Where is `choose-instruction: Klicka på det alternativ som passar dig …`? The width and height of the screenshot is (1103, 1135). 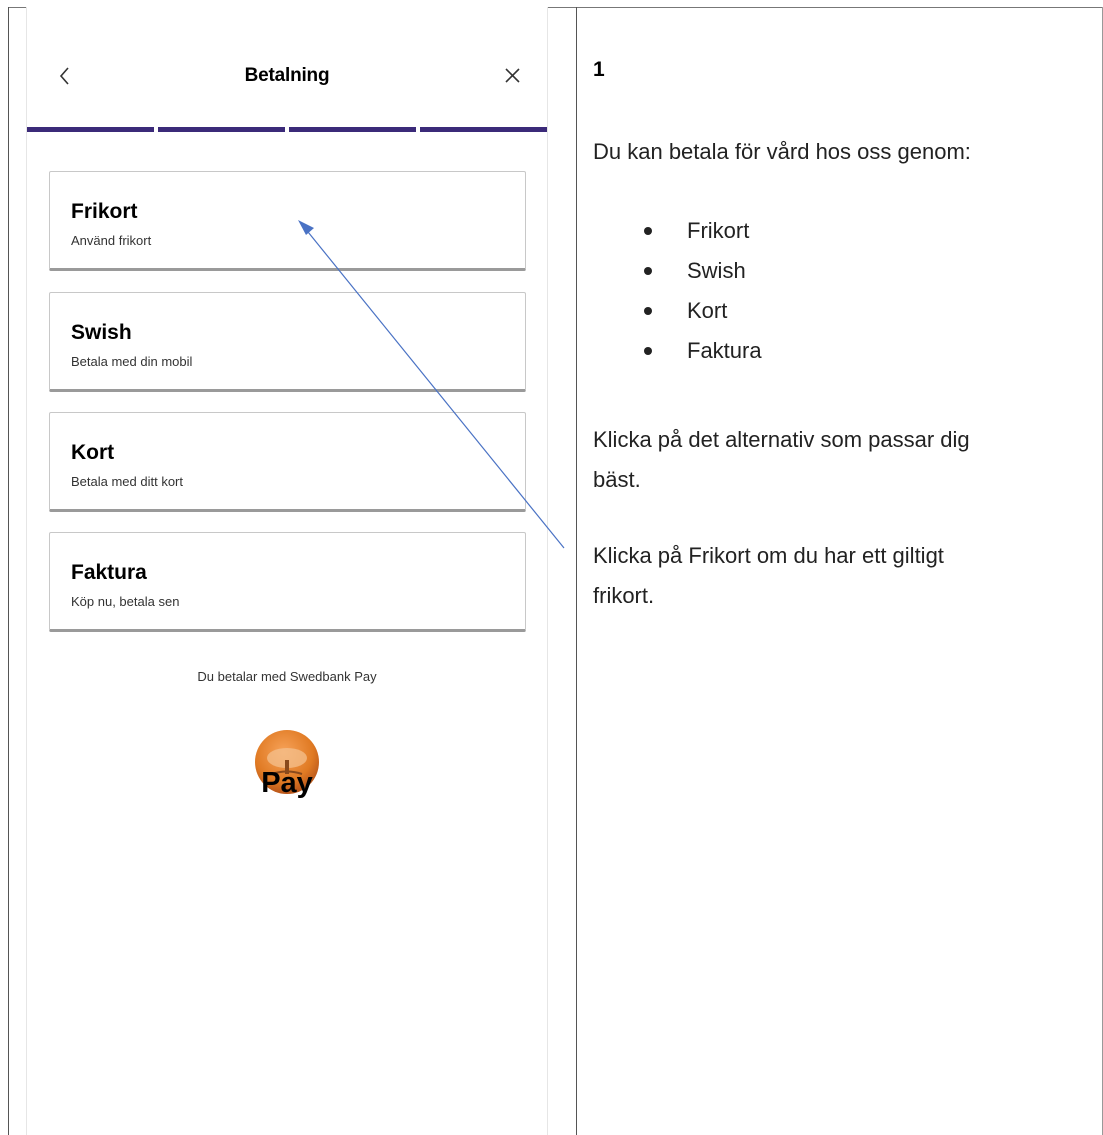 choose-instruction: Klicka på det alternativ som passar dig … is located at coordinates (843, 460).